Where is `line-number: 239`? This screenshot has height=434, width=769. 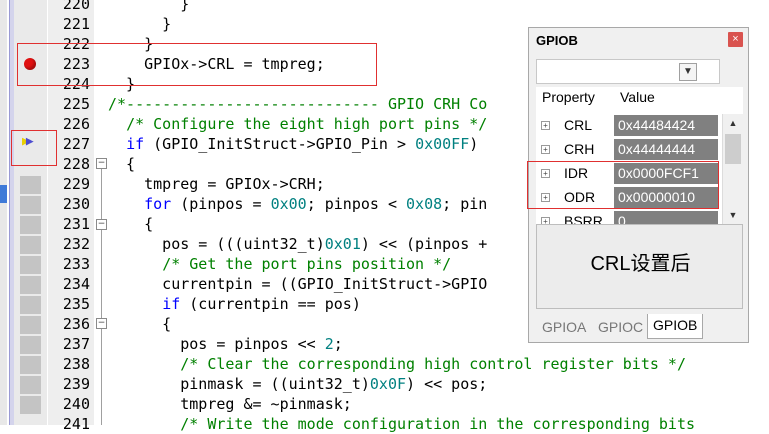 line-number: 239 is located at coordinates (76, 384).